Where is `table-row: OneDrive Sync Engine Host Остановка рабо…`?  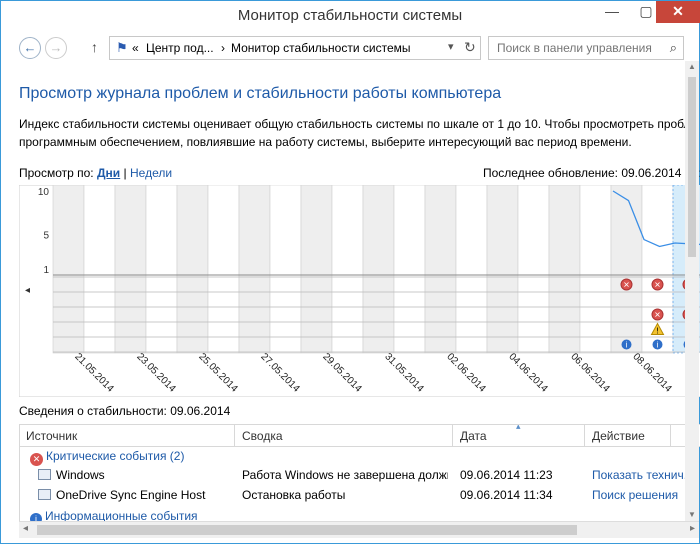
table-row: OneDrive Sync Engine Host Остановка рабо… is located at coordinates (360, 495).